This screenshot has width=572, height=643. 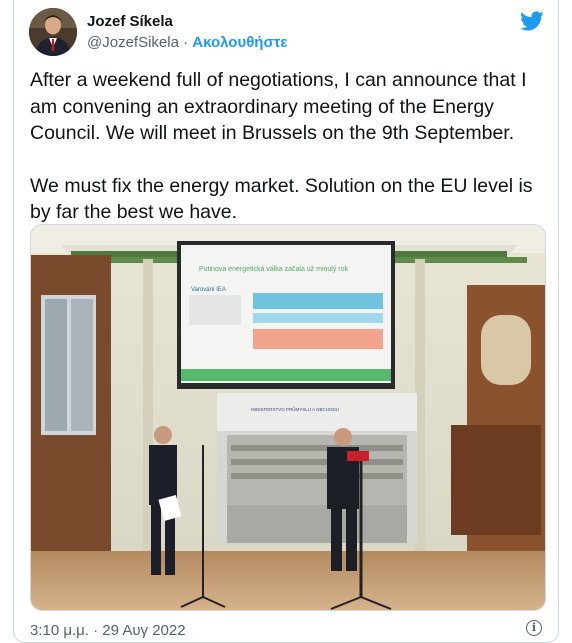 I want to click on backdrop-text: MINISTERSTVO PRŮMYSLU A OBCHODU, so click(x=295, y=409).